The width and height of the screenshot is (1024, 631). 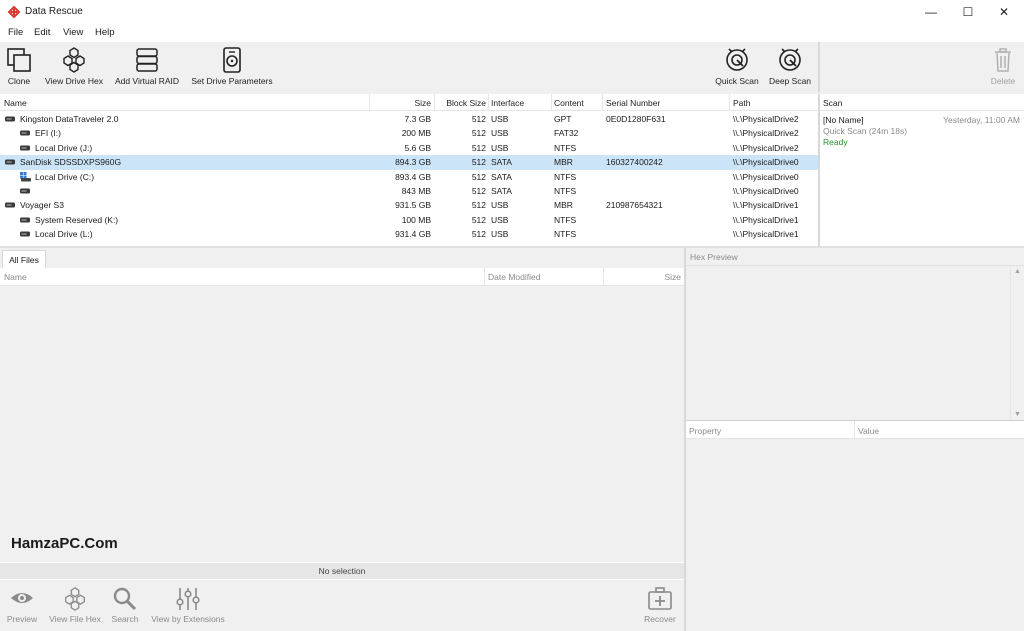 I want to click on properties-panel, so click(x=855, y=535).